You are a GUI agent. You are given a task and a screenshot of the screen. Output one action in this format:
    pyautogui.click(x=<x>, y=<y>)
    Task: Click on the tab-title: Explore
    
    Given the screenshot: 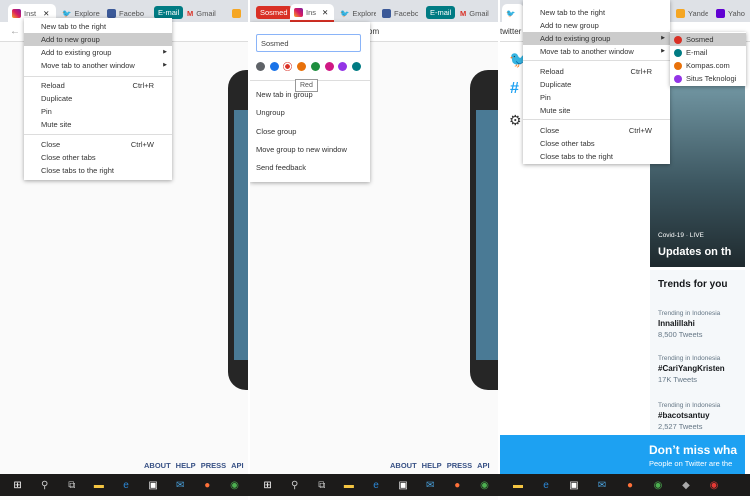 What is the action you would take?
    pyautogui.click(x=87, y=13)
    